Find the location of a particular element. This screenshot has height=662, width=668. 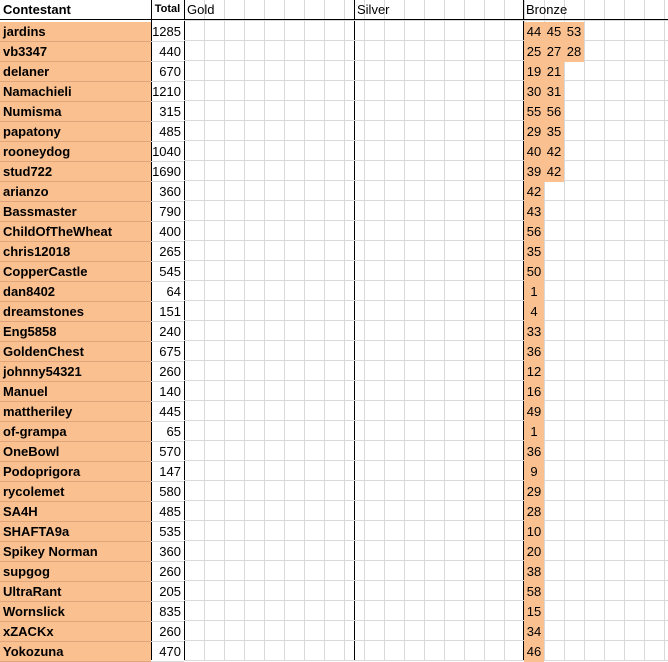

contestant-name: papatony is located at coordinates (75, 132).